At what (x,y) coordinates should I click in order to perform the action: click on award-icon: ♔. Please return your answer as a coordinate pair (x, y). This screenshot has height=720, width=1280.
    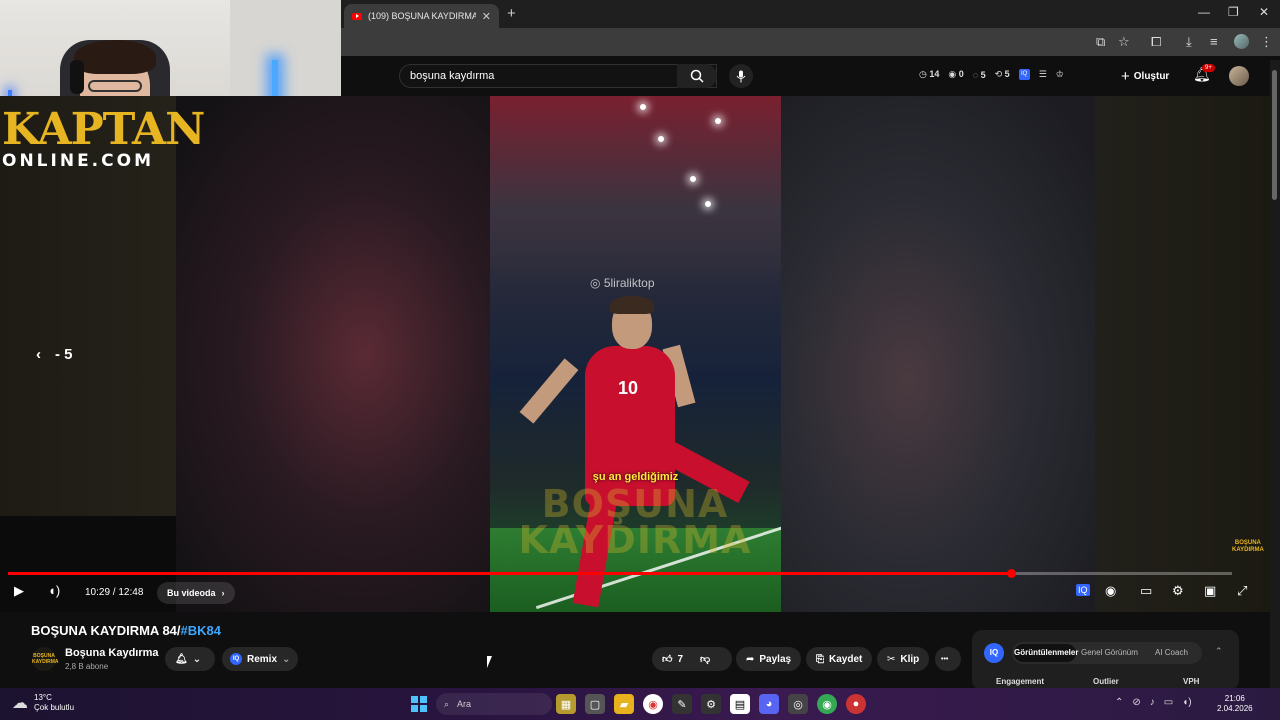
    Looking at the image, I should click on (1060, 74).